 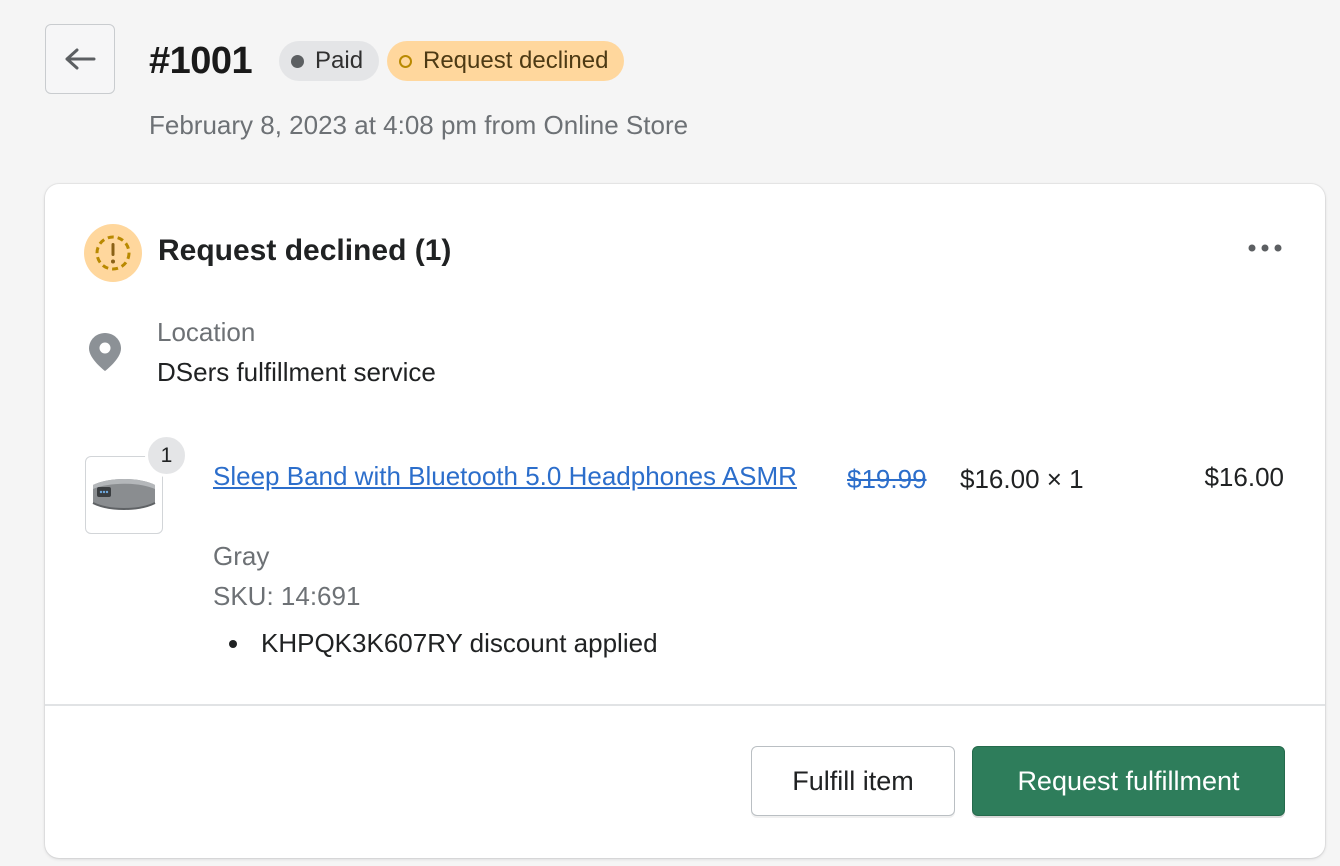 What do you see at coordinates (1244, 477) in the screenshot?
I see `line-total: $16.00` at bounding box center [1244, 477].